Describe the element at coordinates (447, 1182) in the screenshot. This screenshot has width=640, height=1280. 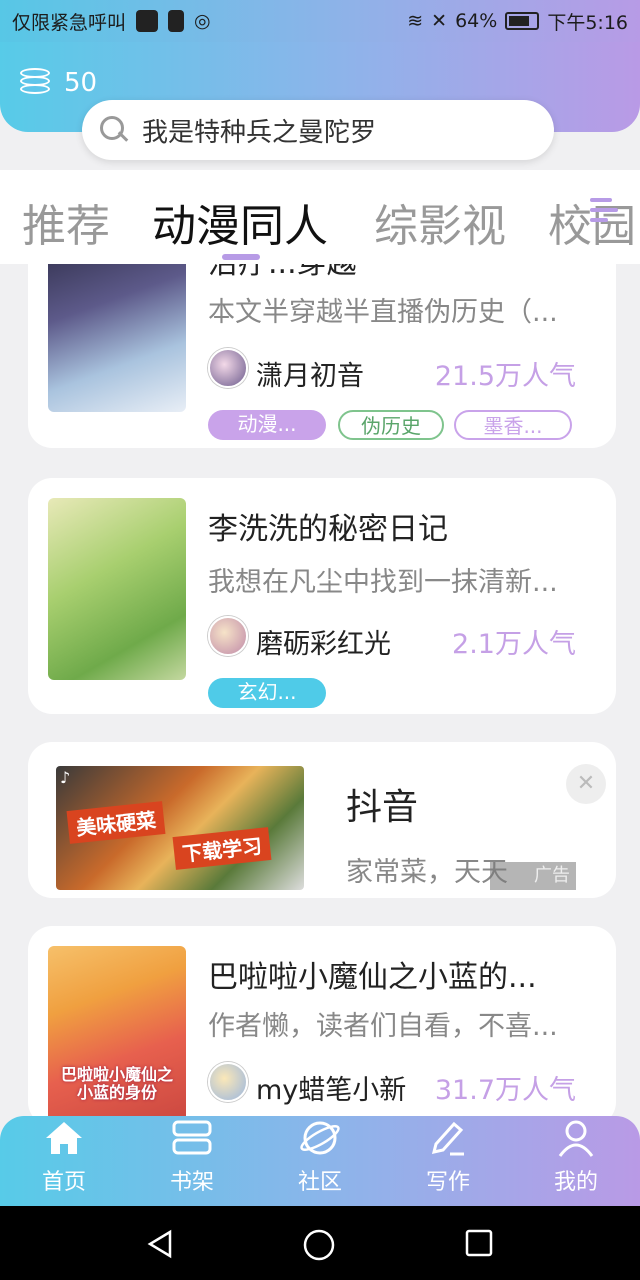
I see `nav-label: 写作` at that location.